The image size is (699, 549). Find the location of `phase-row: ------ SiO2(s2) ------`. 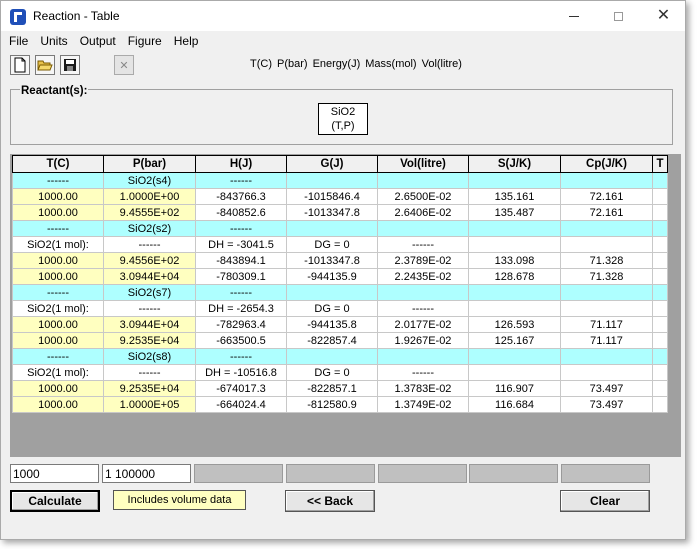

phase-row: ------ SiO2(s2) ------ is located at coordinates (340, 228).